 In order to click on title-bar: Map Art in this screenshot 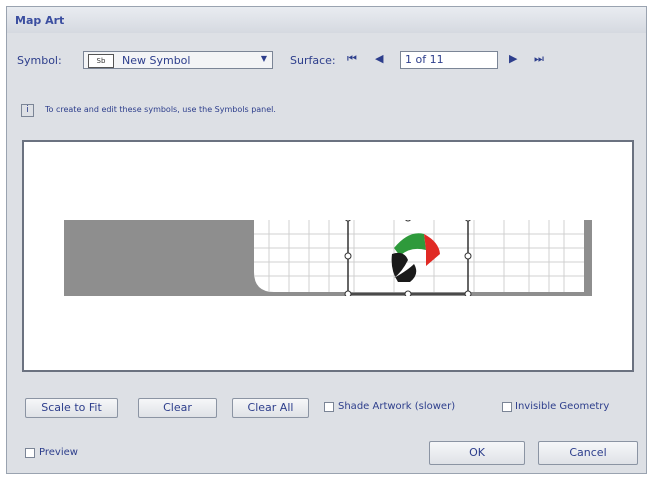, I will do `click(326, 20)`.